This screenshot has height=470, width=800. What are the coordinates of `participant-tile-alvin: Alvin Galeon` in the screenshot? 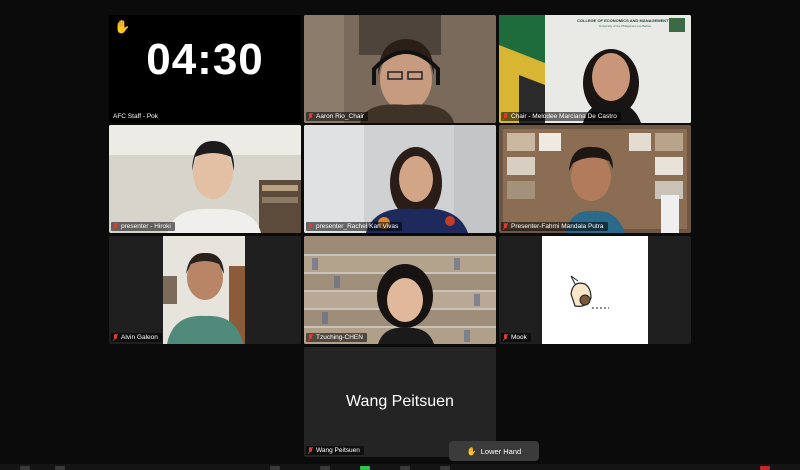 It's located at (205, 290).